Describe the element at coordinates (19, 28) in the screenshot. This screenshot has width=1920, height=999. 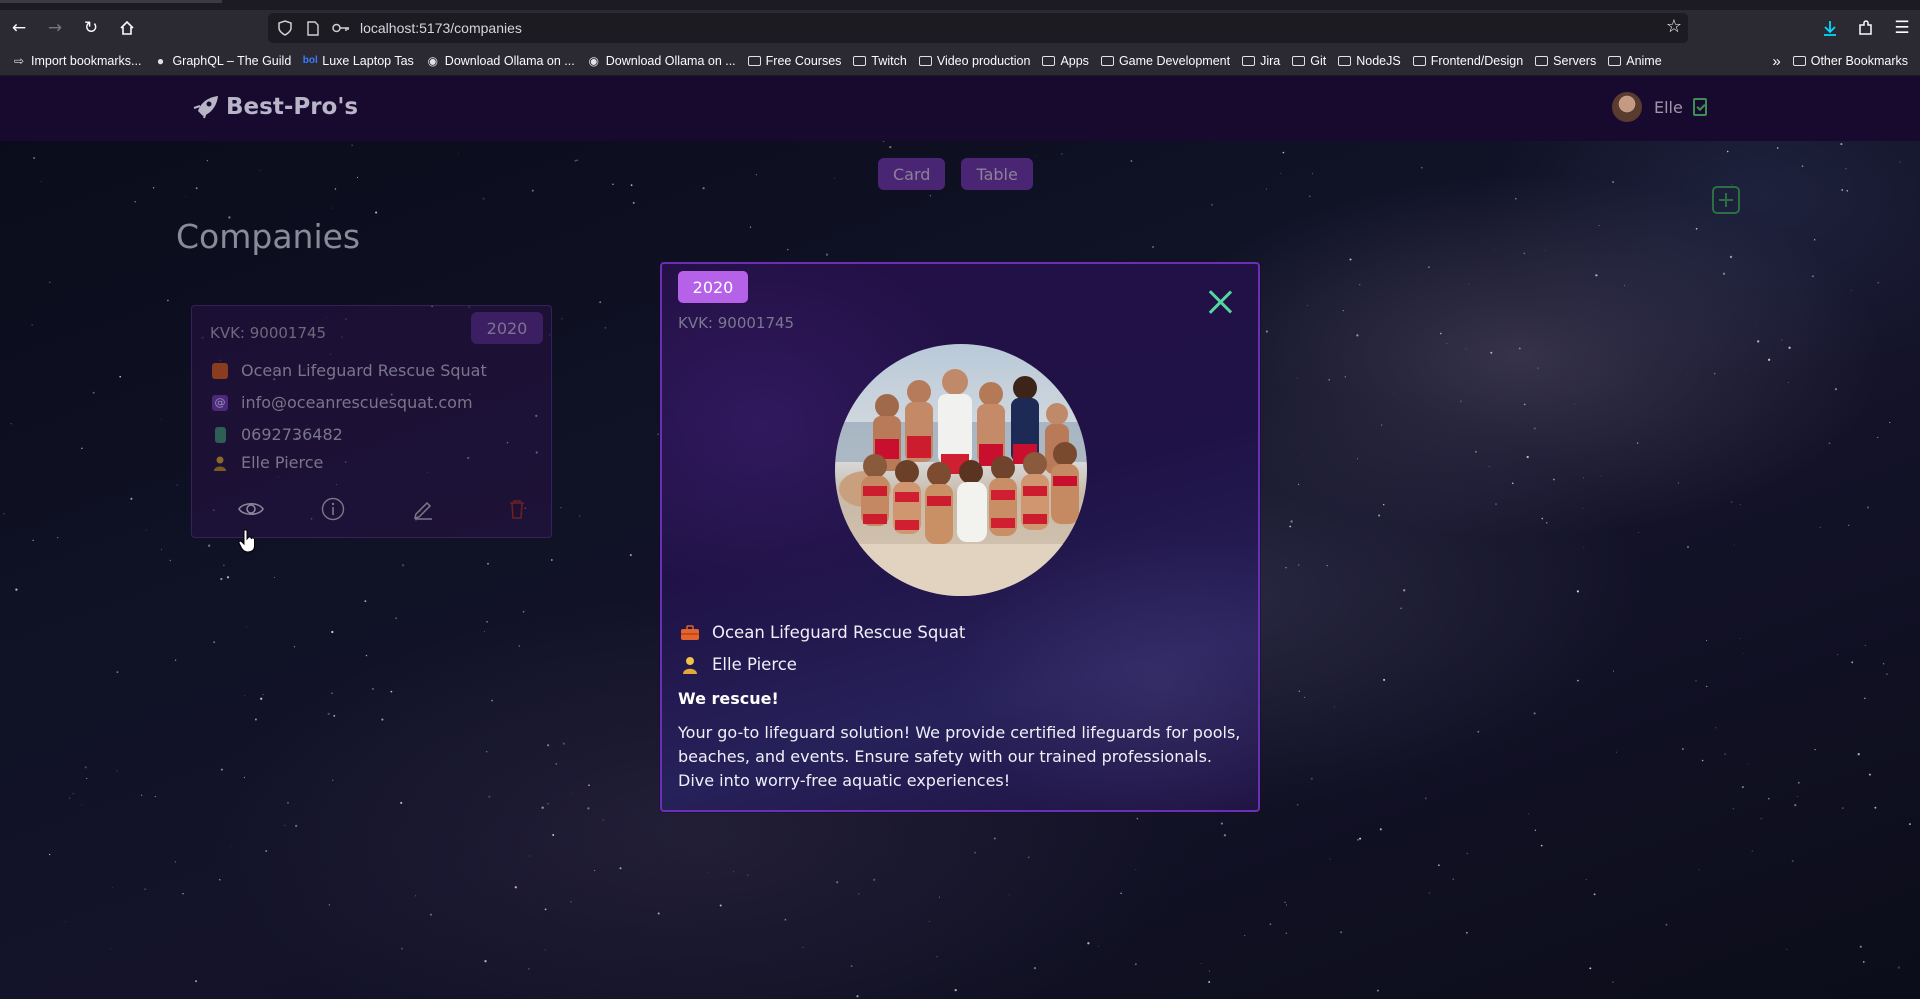
I see `back-icon: ←` at that location.